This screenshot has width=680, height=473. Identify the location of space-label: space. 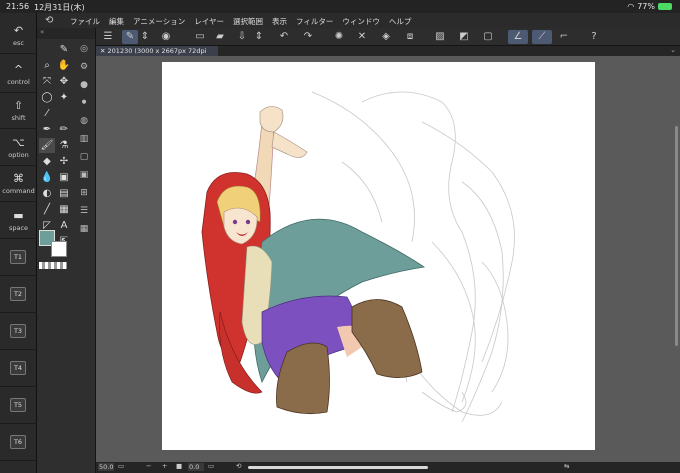
(18, 228).